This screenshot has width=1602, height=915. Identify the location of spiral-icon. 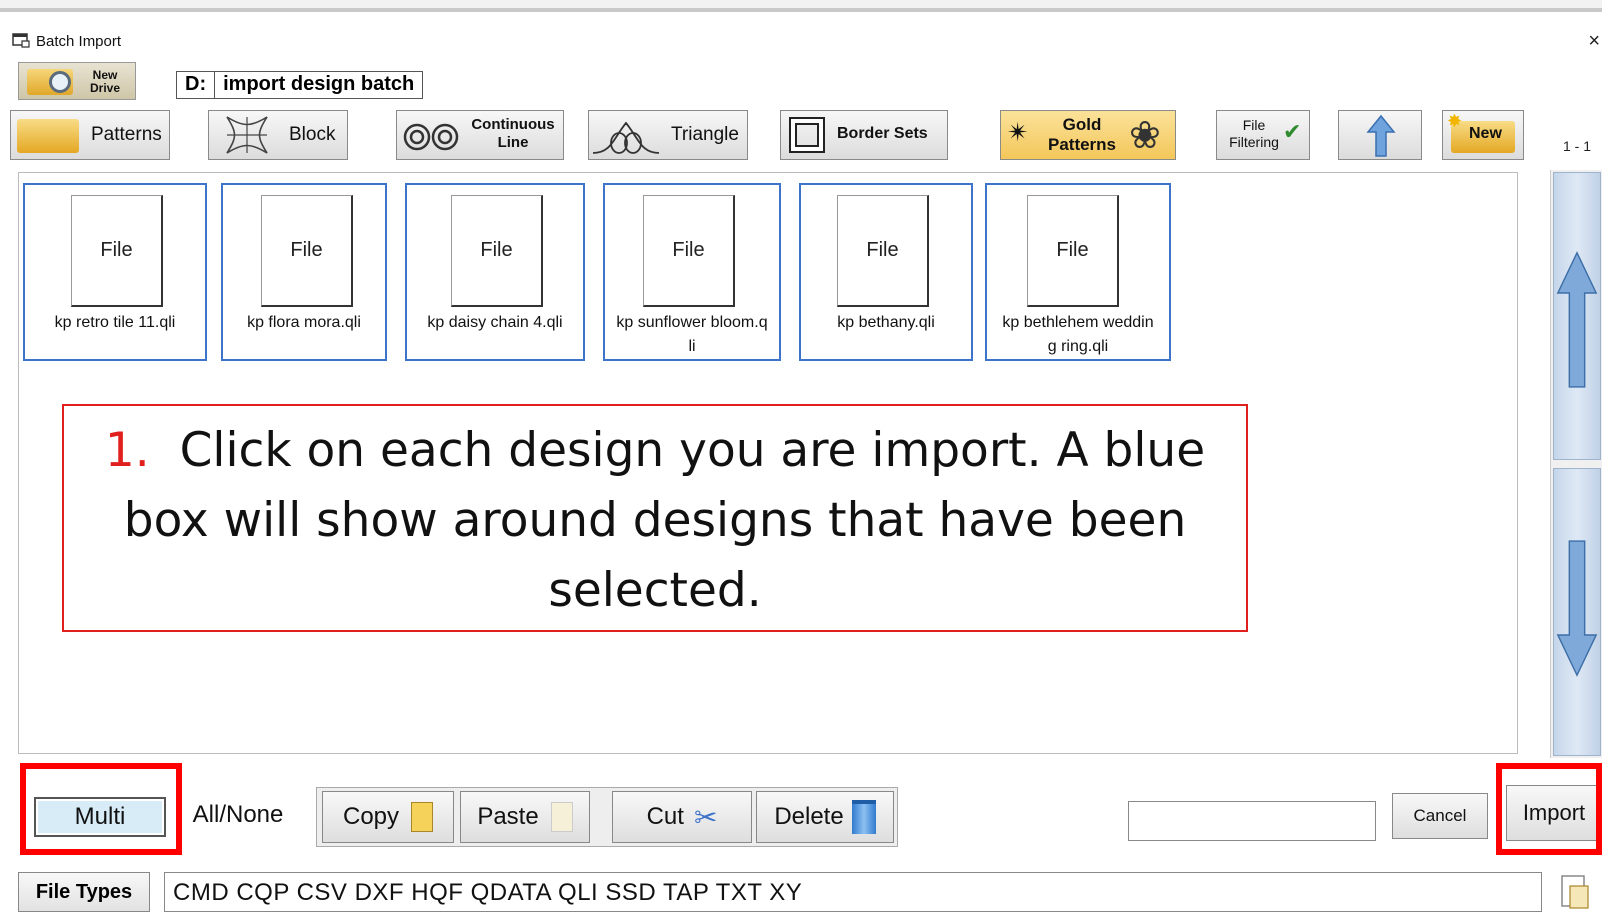
(431, 137).